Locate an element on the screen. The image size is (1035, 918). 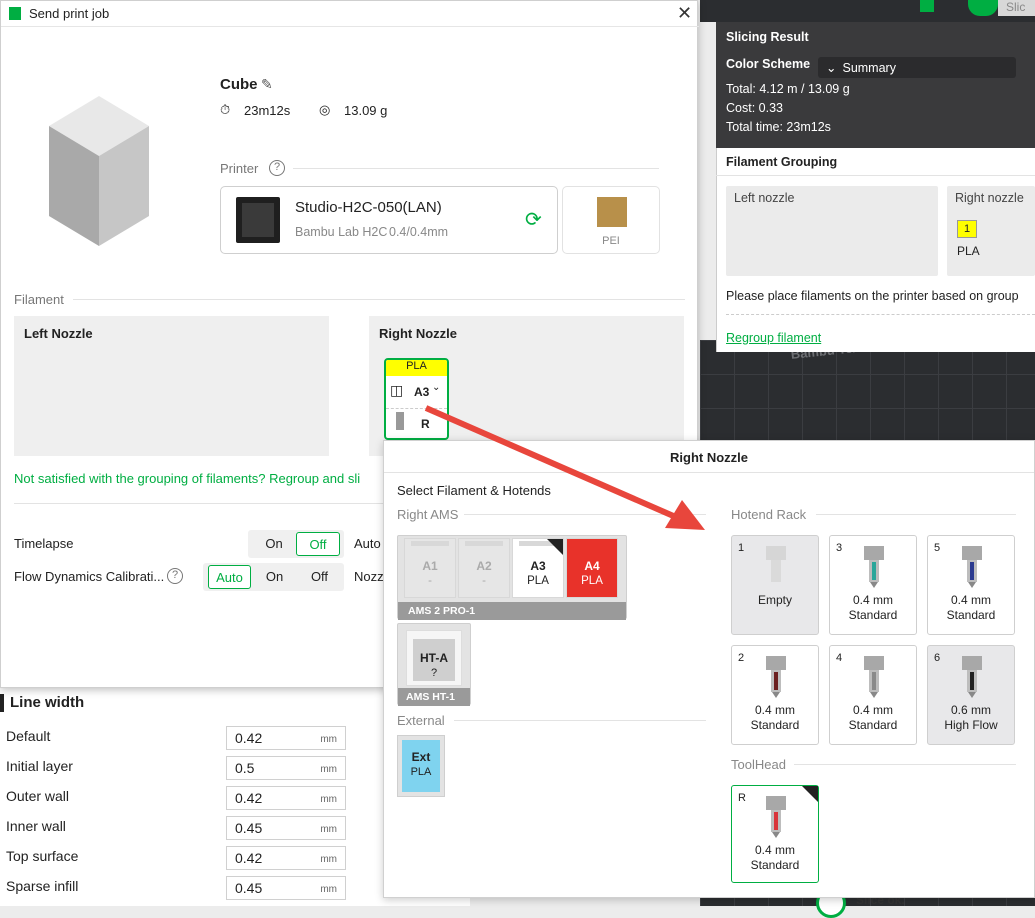
right-nozzle-title: Right Nozzle is located at coordinates (418, 333).